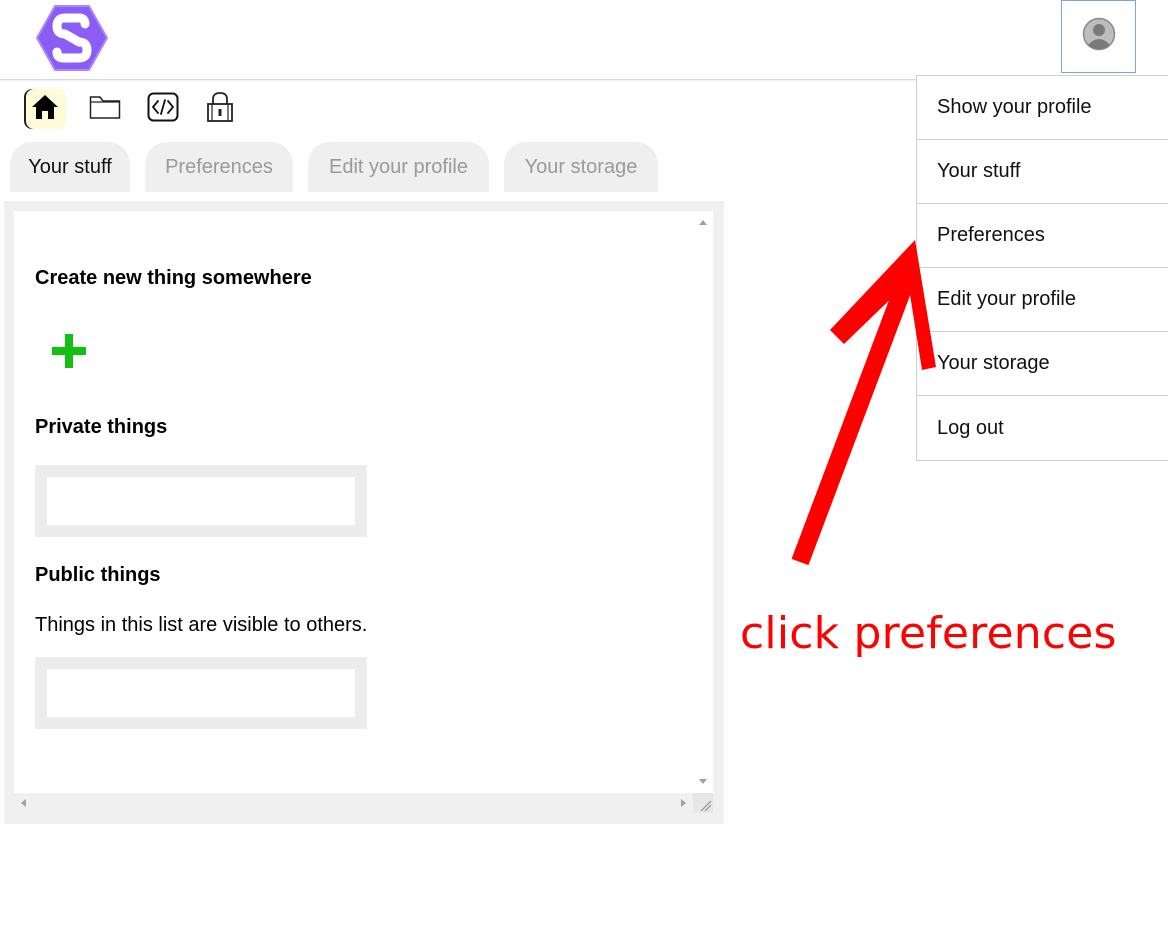  What do you see at coordinates (69, 351) in the screenshot?
I see `add-thing-button` at bounding box center [69, 351].